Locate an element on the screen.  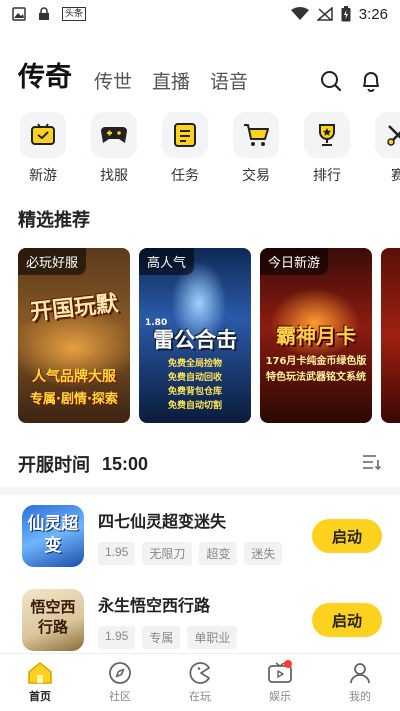
featured-card: 霸神月卡 176月卡纯金币绿色版 特色玩法武器铭文系统 今日新游 is located at coordinates (316, 335).